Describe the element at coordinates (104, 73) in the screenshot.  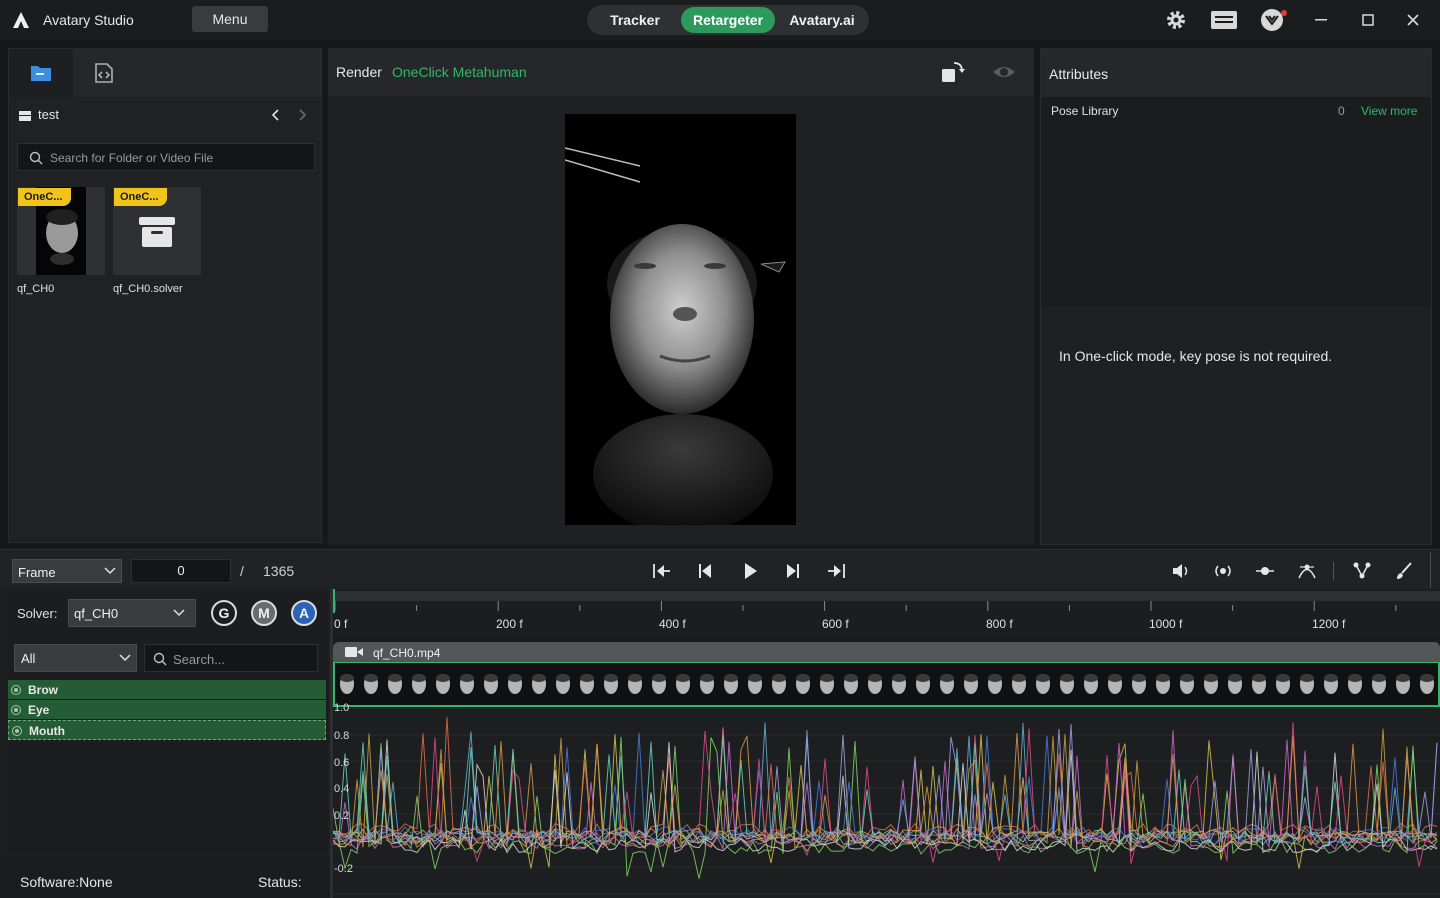
I see `script-file-icon` at that location.